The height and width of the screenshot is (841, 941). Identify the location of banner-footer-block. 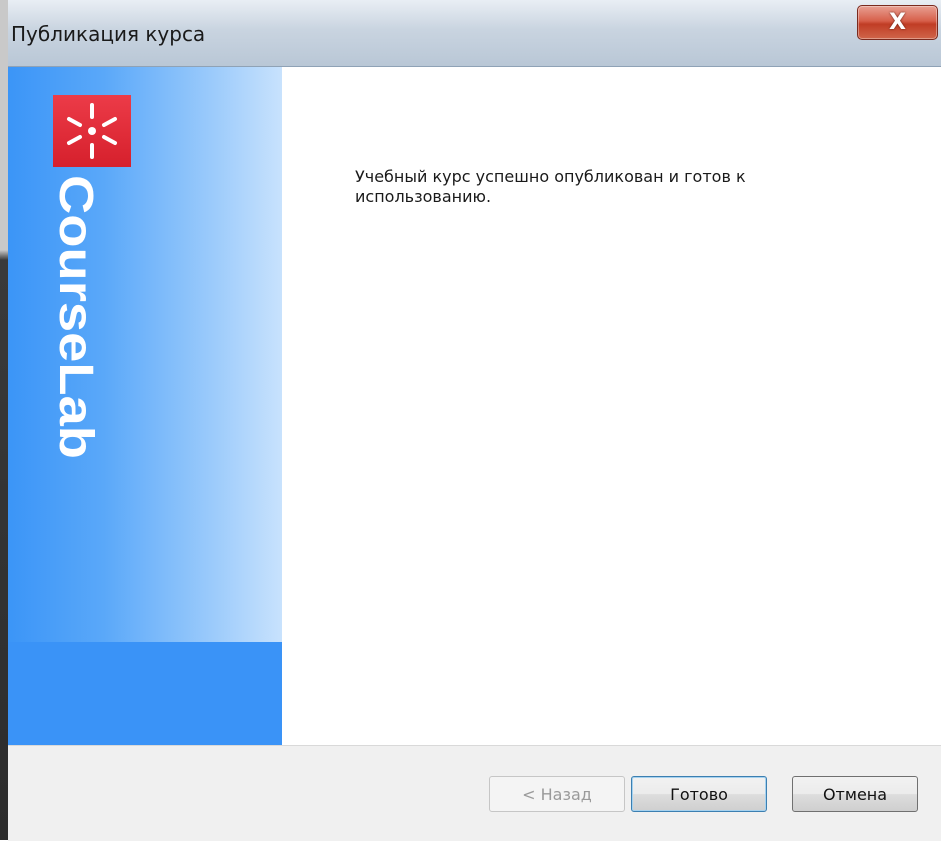
(145, 693).